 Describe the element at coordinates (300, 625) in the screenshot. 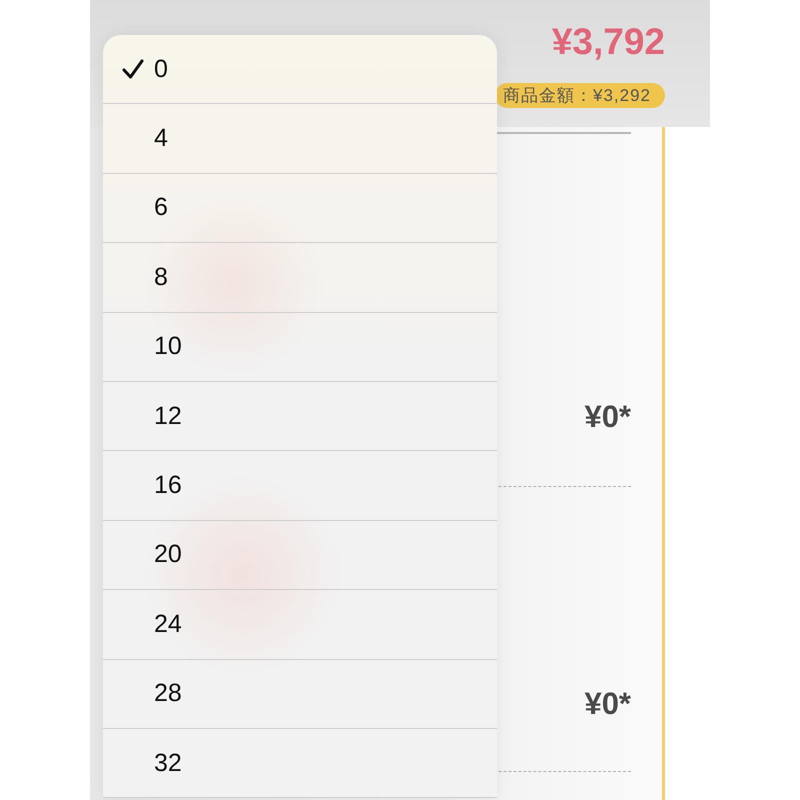

I see `menu-item: 24` at that location.